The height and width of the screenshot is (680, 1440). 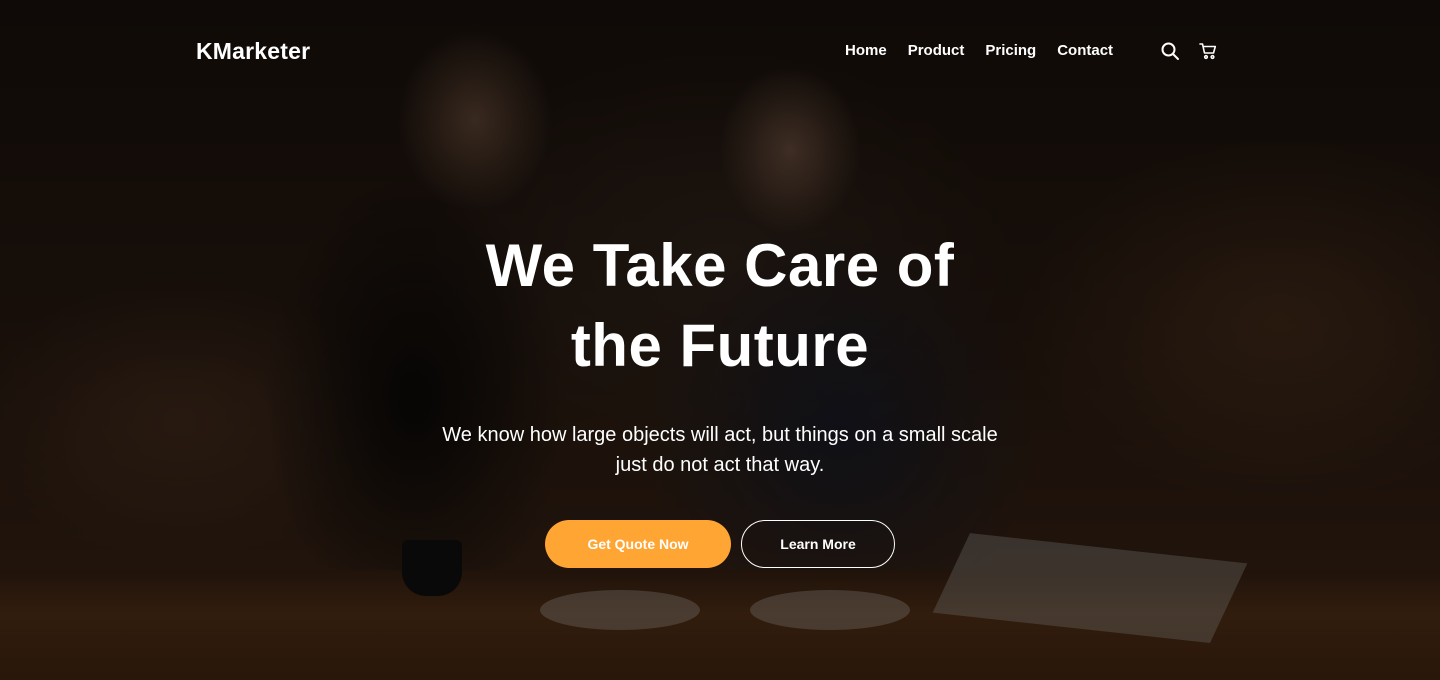 I want to click on search-icon, so click(x=1170, y=51).